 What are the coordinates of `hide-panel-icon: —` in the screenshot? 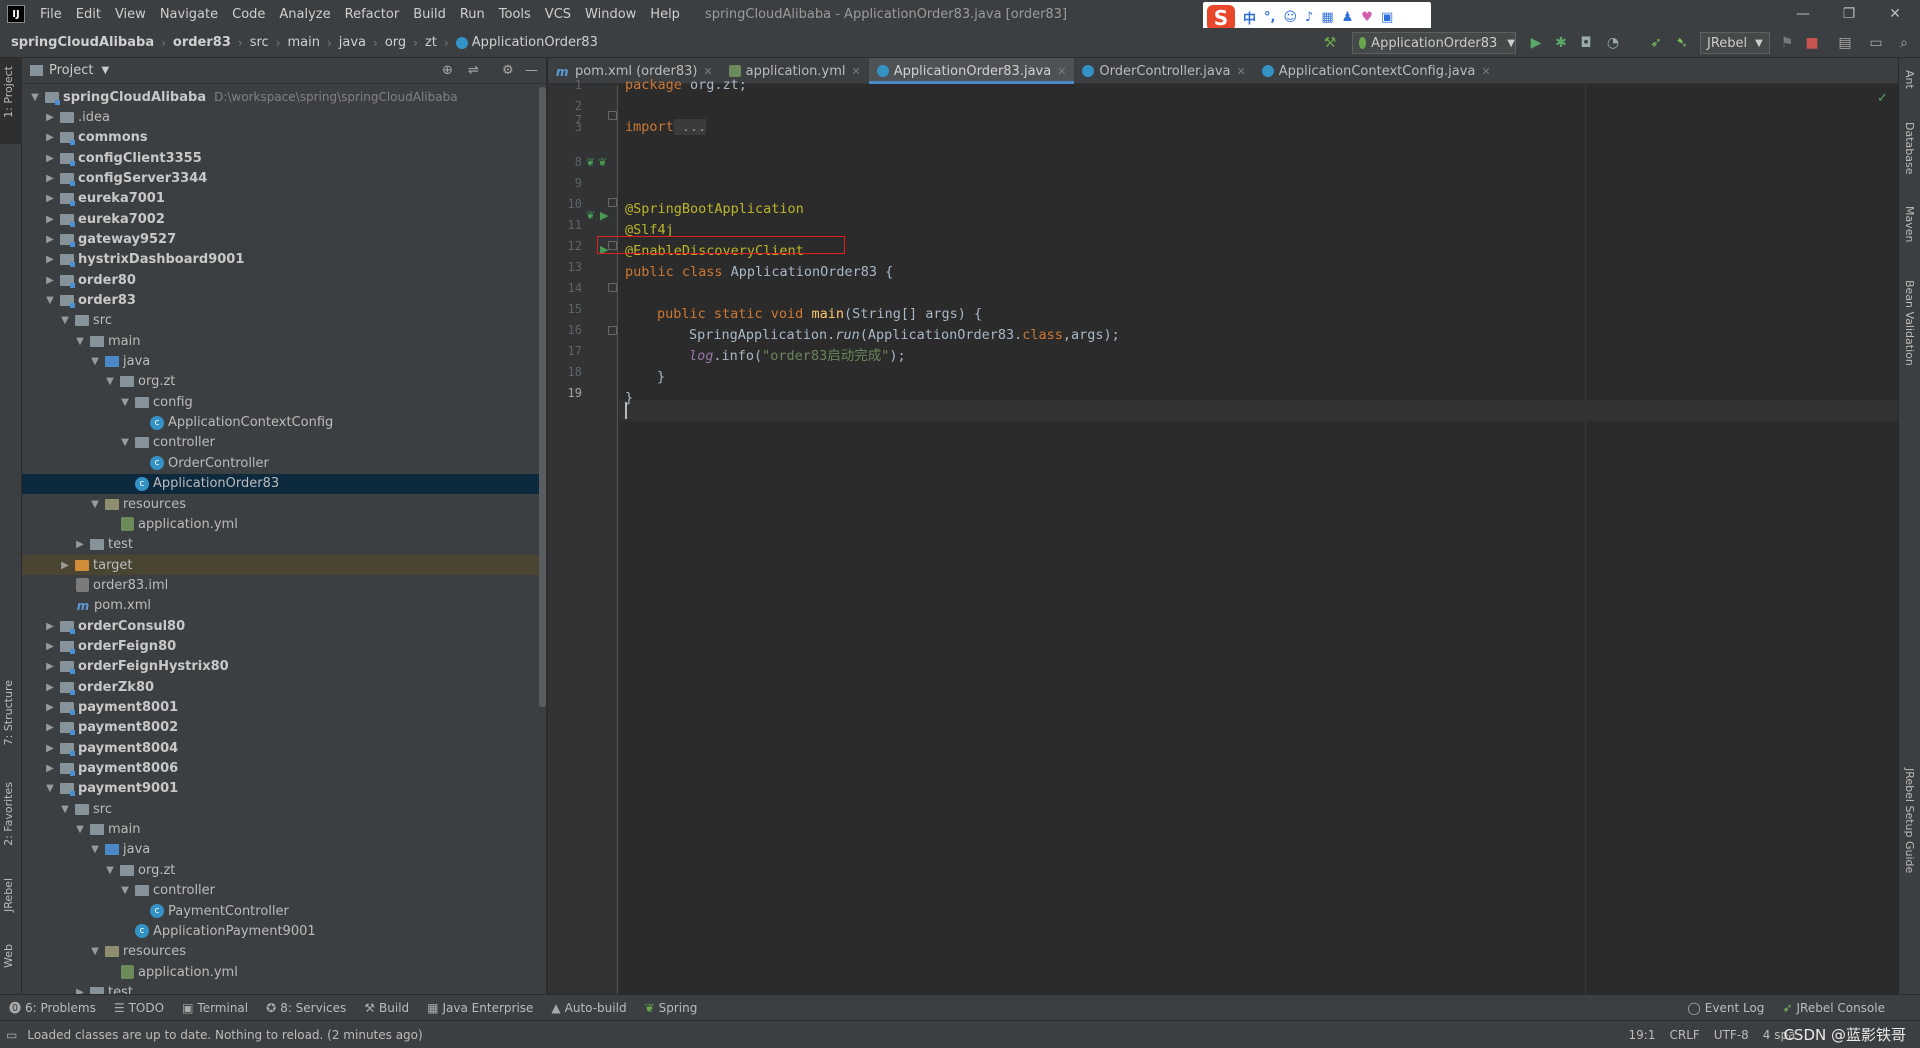 It's located at (531, 70).